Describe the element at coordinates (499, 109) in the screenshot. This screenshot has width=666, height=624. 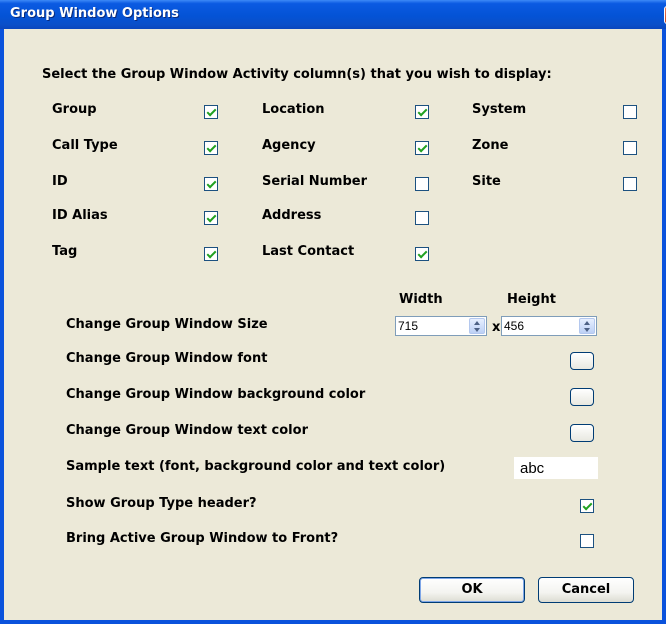
I see `column-label-system: System` at that location.